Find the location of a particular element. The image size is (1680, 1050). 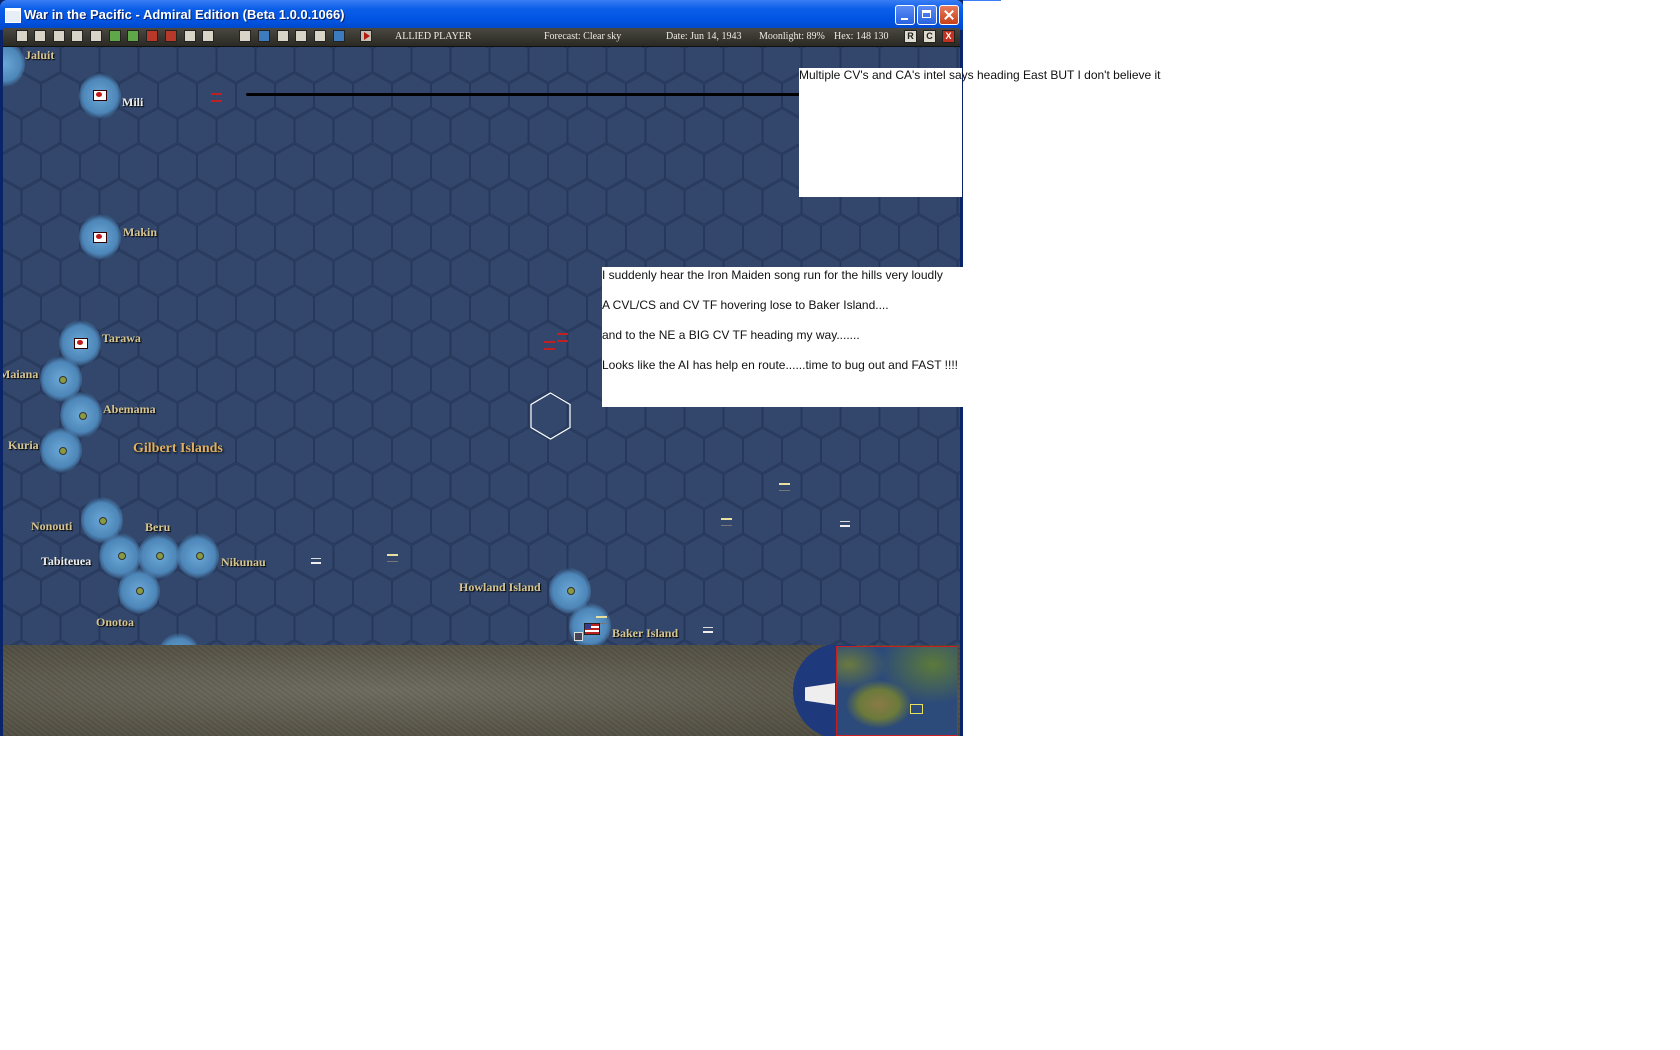

heading-arrow-line is located at coordinates (524, 94).